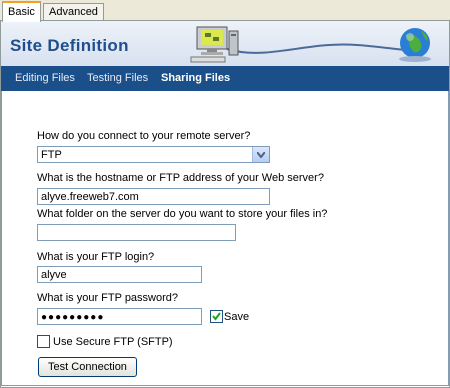 This screenshot has width=450, height=388. I want to click on checkmark-icon, so click(216, 316).